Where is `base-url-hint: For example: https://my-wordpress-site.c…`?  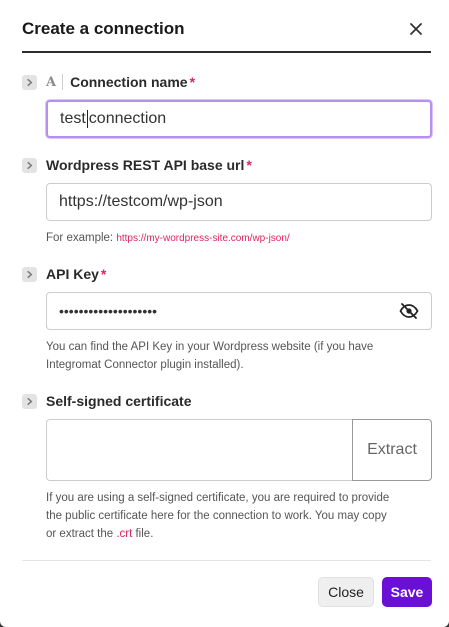
base-url-hint: For example: https://my-wordpress-site.c… is located at coordinates (168, 238).